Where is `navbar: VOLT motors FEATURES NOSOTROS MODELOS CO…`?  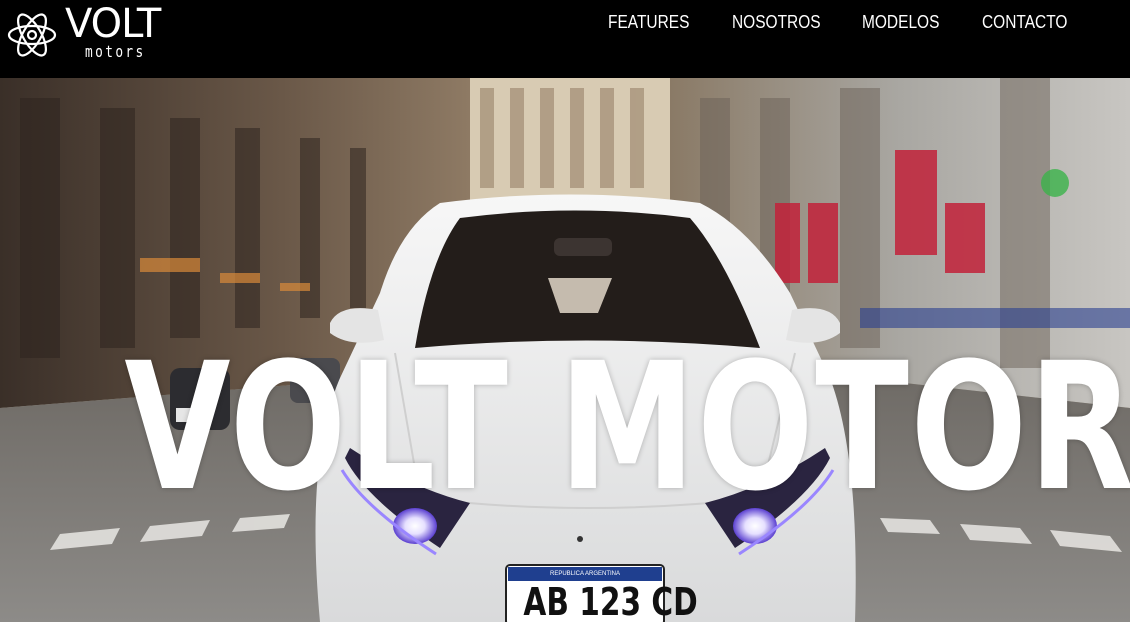
navbar: VOLT motors FEATURES NOSOTROS MODELOS CO… is located at coordinates (565, 39).